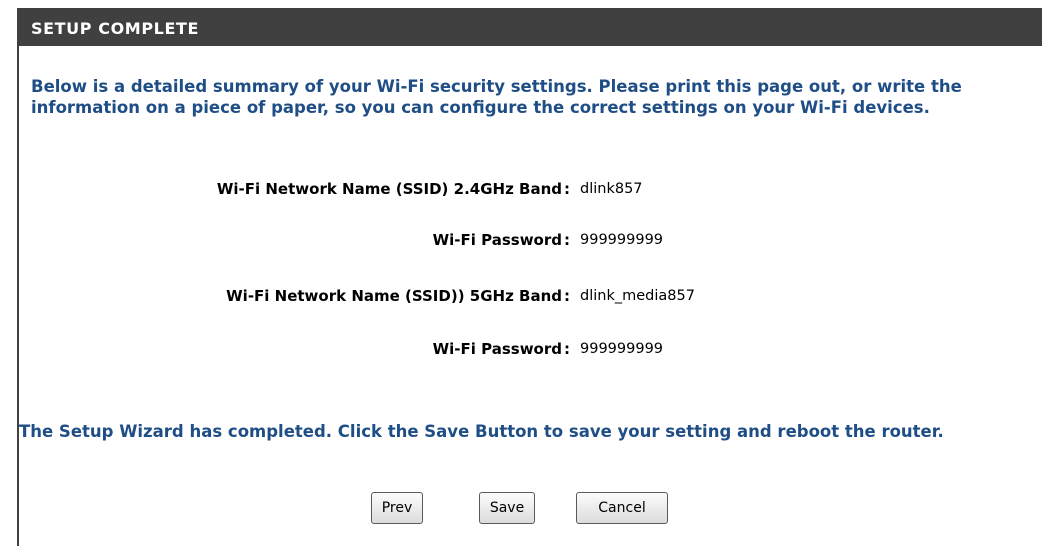 The image size is (1042, 546). Describe the element at coordinates (622, 508) in the screenshot. I see `cancel-button: Cancel` at that location.